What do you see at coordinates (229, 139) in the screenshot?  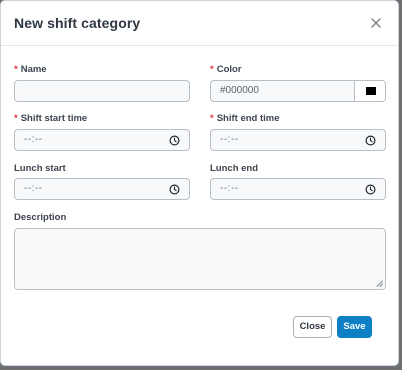 I see `shift-end-time-value: --:--` at bounding box center [229, 139].